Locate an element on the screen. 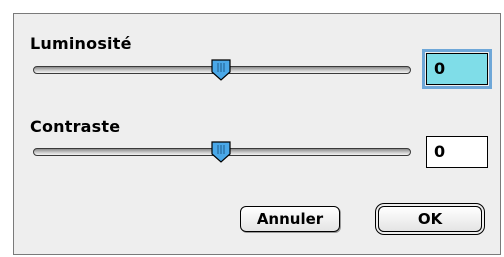 This screenshot has height=257, width=504. contrast-value-field: 0 is located at coordinates (457, 152).